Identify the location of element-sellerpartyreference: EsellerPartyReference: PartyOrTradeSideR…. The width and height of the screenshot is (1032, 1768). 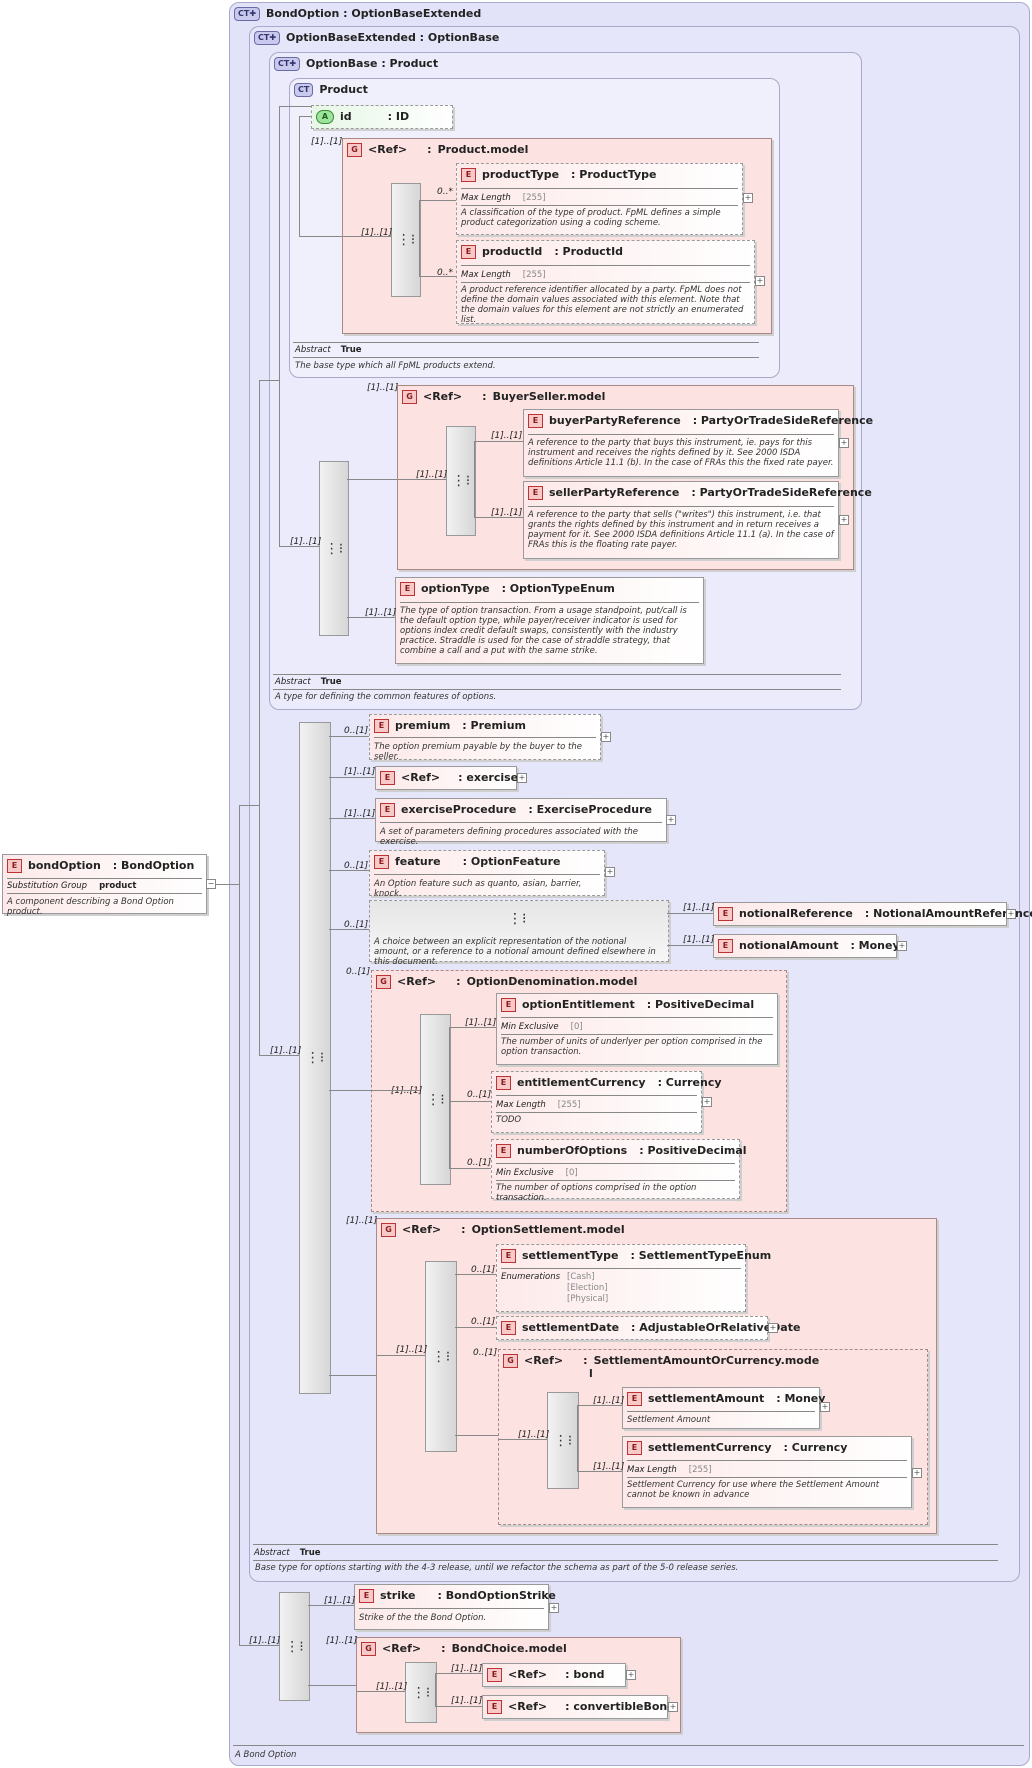
(697, 520).